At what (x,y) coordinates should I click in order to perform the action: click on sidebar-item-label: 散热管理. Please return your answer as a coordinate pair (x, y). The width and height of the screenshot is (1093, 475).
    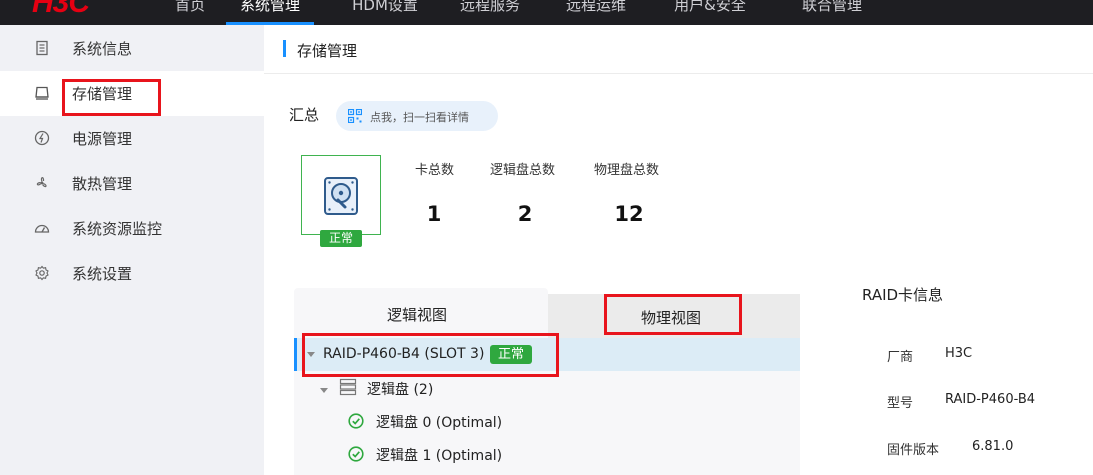
    Looking at the image, I should click on (102, 184).